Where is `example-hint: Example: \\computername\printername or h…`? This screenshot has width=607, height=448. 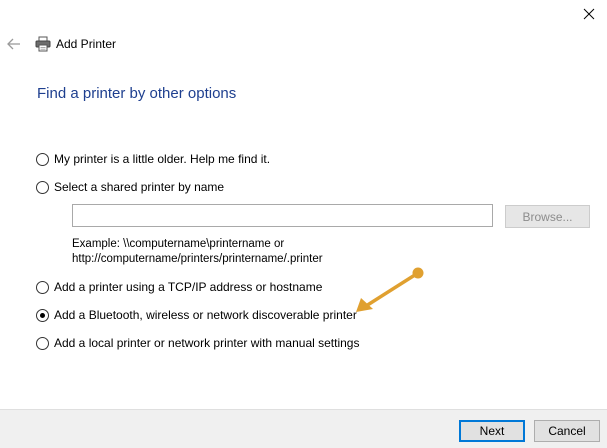 example-hint: Example: \\computername\printername or h… is located at coordinates (197, 252).